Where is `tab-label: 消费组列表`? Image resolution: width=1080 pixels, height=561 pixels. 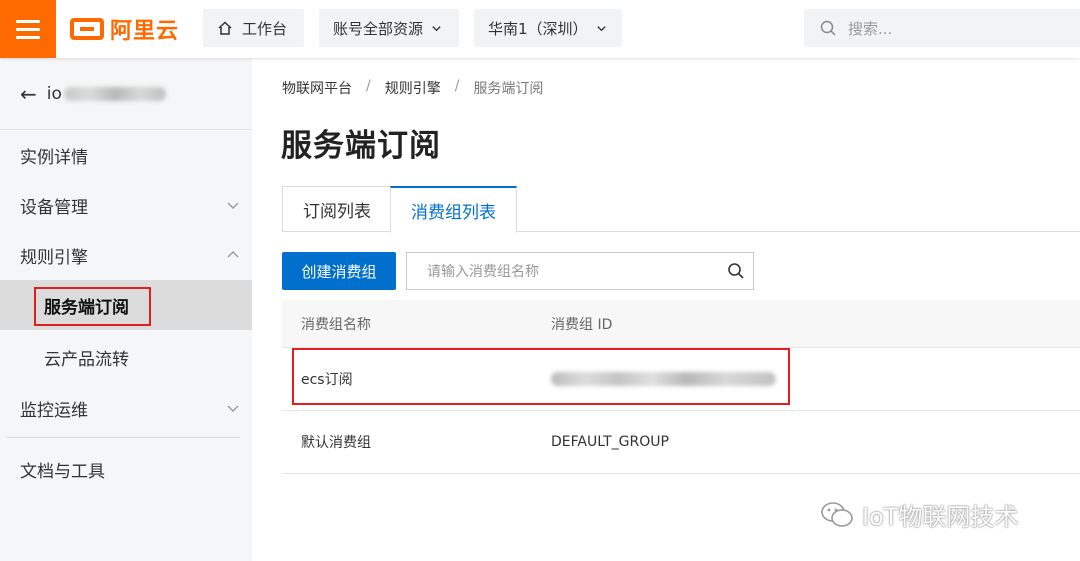 tab-label: 消费组列表 is located at coordinates (453, 212).